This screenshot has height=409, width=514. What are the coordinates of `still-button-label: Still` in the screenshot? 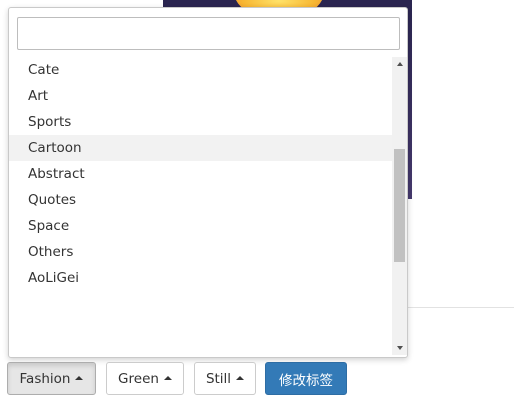 It's located at (218, 378).